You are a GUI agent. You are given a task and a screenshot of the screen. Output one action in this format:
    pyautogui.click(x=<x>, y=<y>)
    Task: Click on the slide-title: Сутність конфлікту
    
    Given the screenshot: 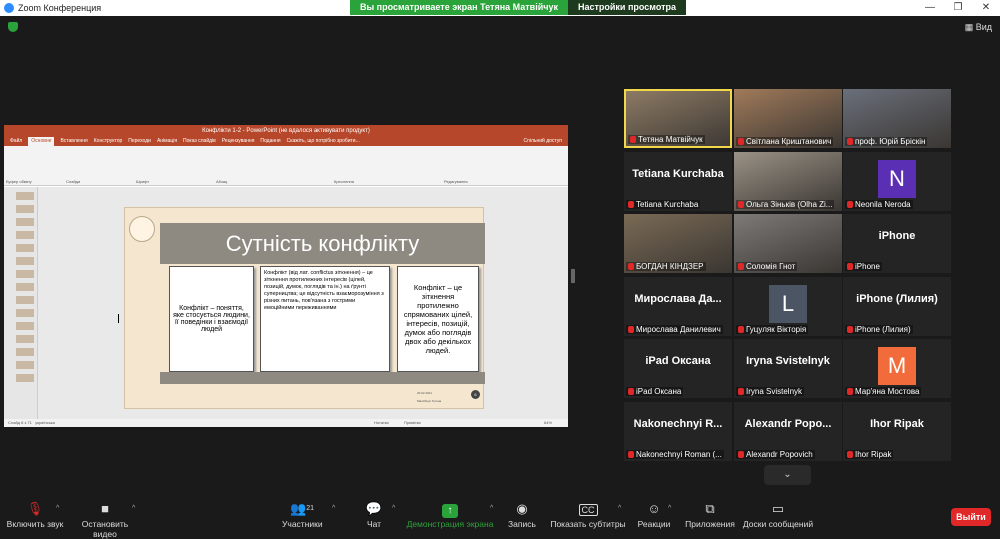 What is the action you would take?
    pyautogui.click(x=322, y=243)
    